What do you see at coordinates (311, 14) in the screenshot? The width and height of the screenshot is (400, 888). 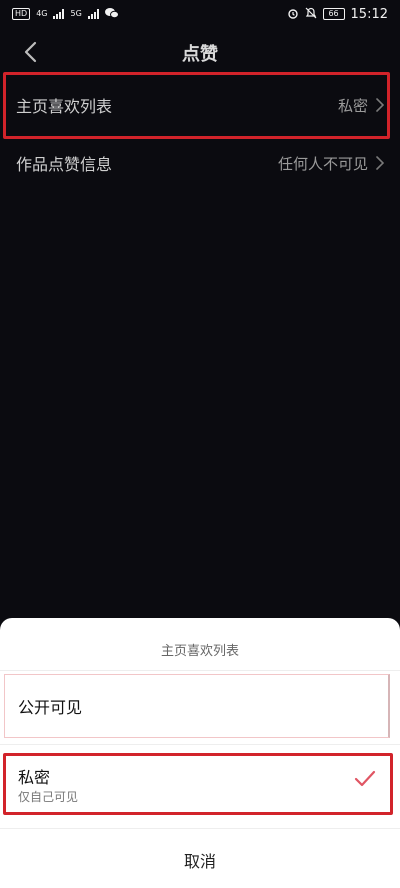 I see `mute-icon` at bounding box center [311, 14].